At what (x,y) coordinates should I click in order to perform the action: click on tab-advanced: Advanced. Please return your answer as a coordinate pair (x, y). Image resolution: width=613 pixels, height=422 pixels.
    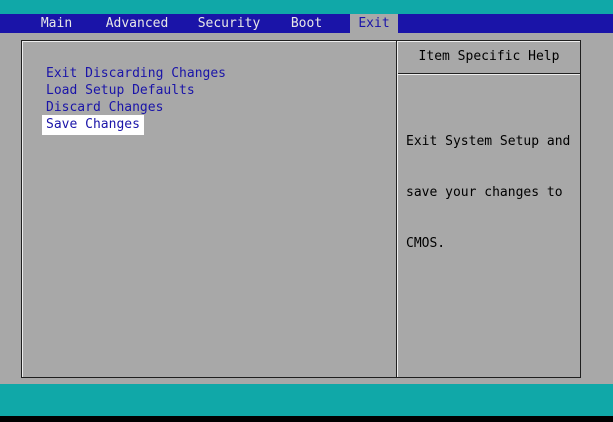
    Looking at the image, I should click on (137, 23).